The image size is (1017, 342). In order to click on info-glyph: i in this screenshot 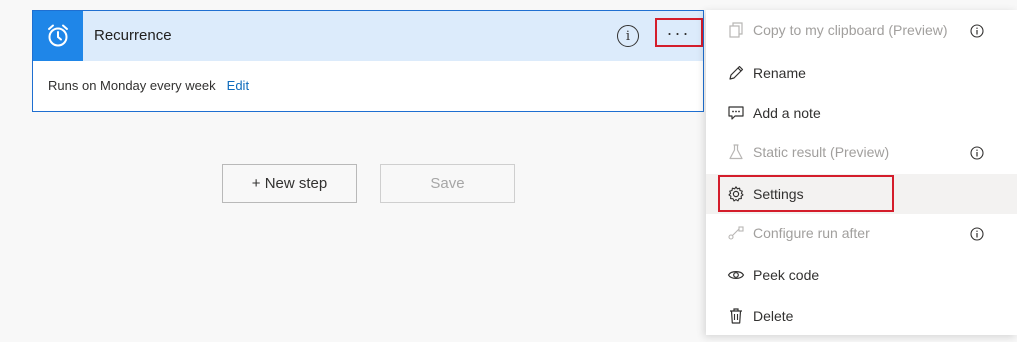, I will do `click(628, 36)`.